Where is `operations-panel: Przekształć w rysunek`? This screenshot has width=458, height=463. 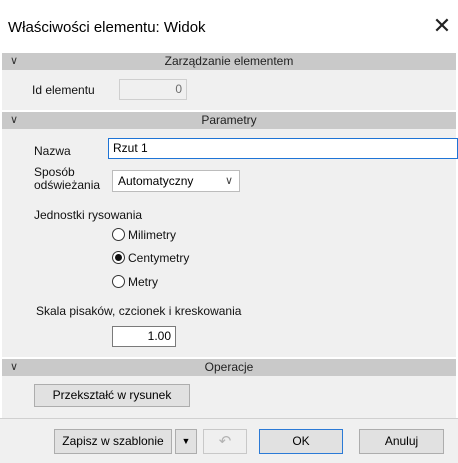 operations-panel: Przekształć w rysunek is located at coordinates (229, 397).